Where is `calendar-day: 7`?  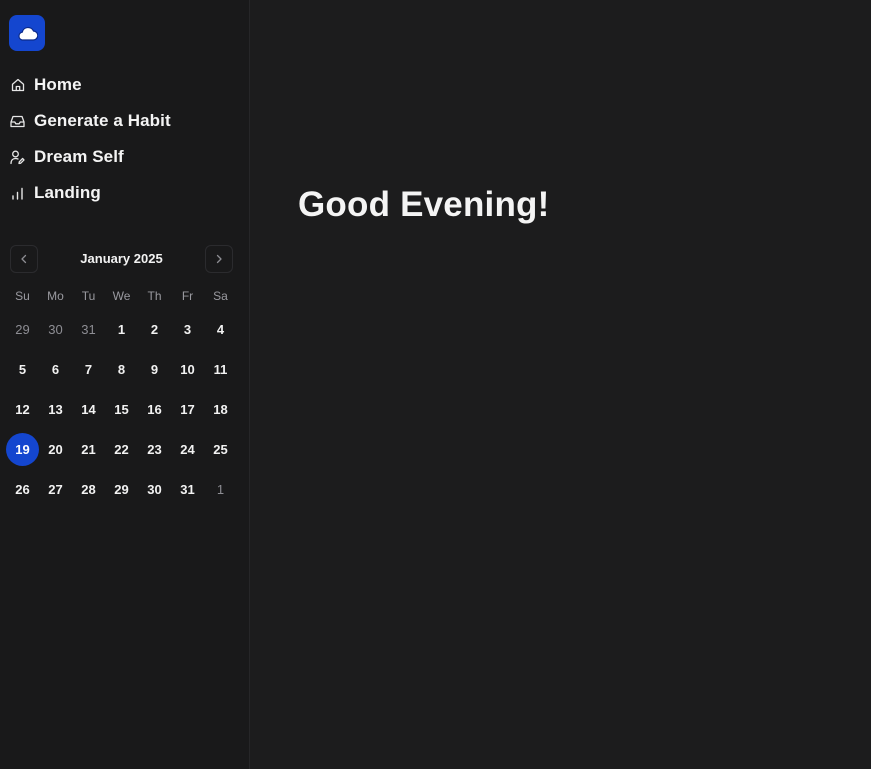 calendar-day: 7 is located at coordinates (88, 369).